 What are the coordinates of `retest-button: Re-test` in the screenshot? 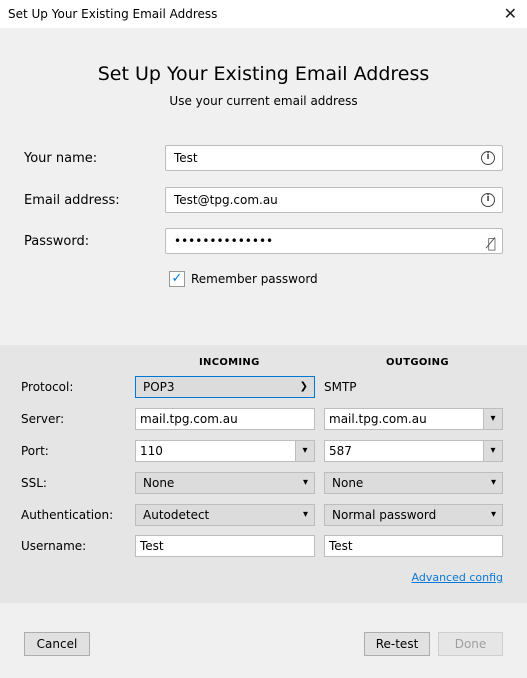 It's located at (397, 644).